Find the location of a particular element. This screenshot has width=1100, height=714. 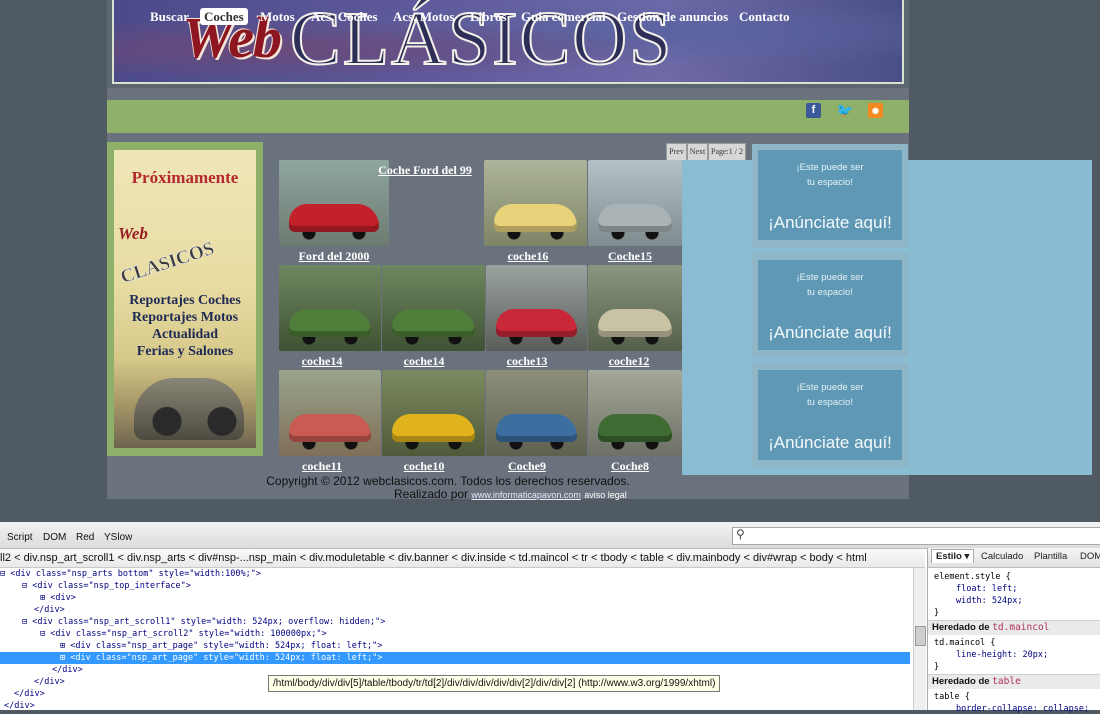

tab-dom-side: DOM is located at coordinates (1090, 556).